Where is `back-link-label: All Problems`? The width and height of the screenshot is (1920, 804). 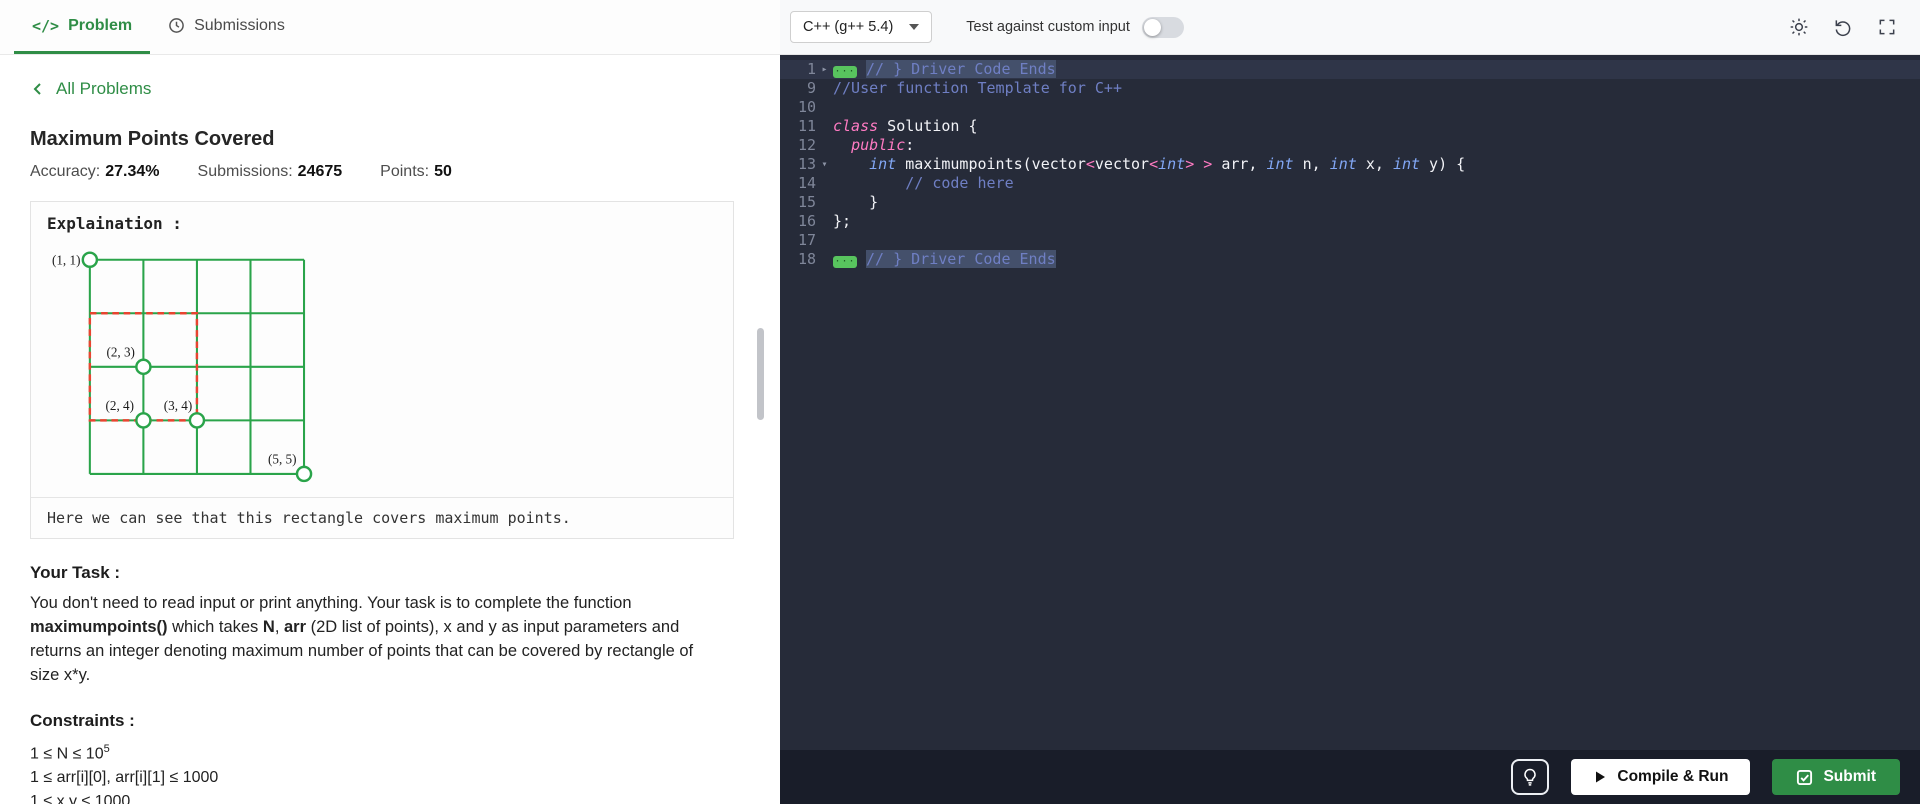
back-link-label: All Problems is located at coordinates (104, 88).